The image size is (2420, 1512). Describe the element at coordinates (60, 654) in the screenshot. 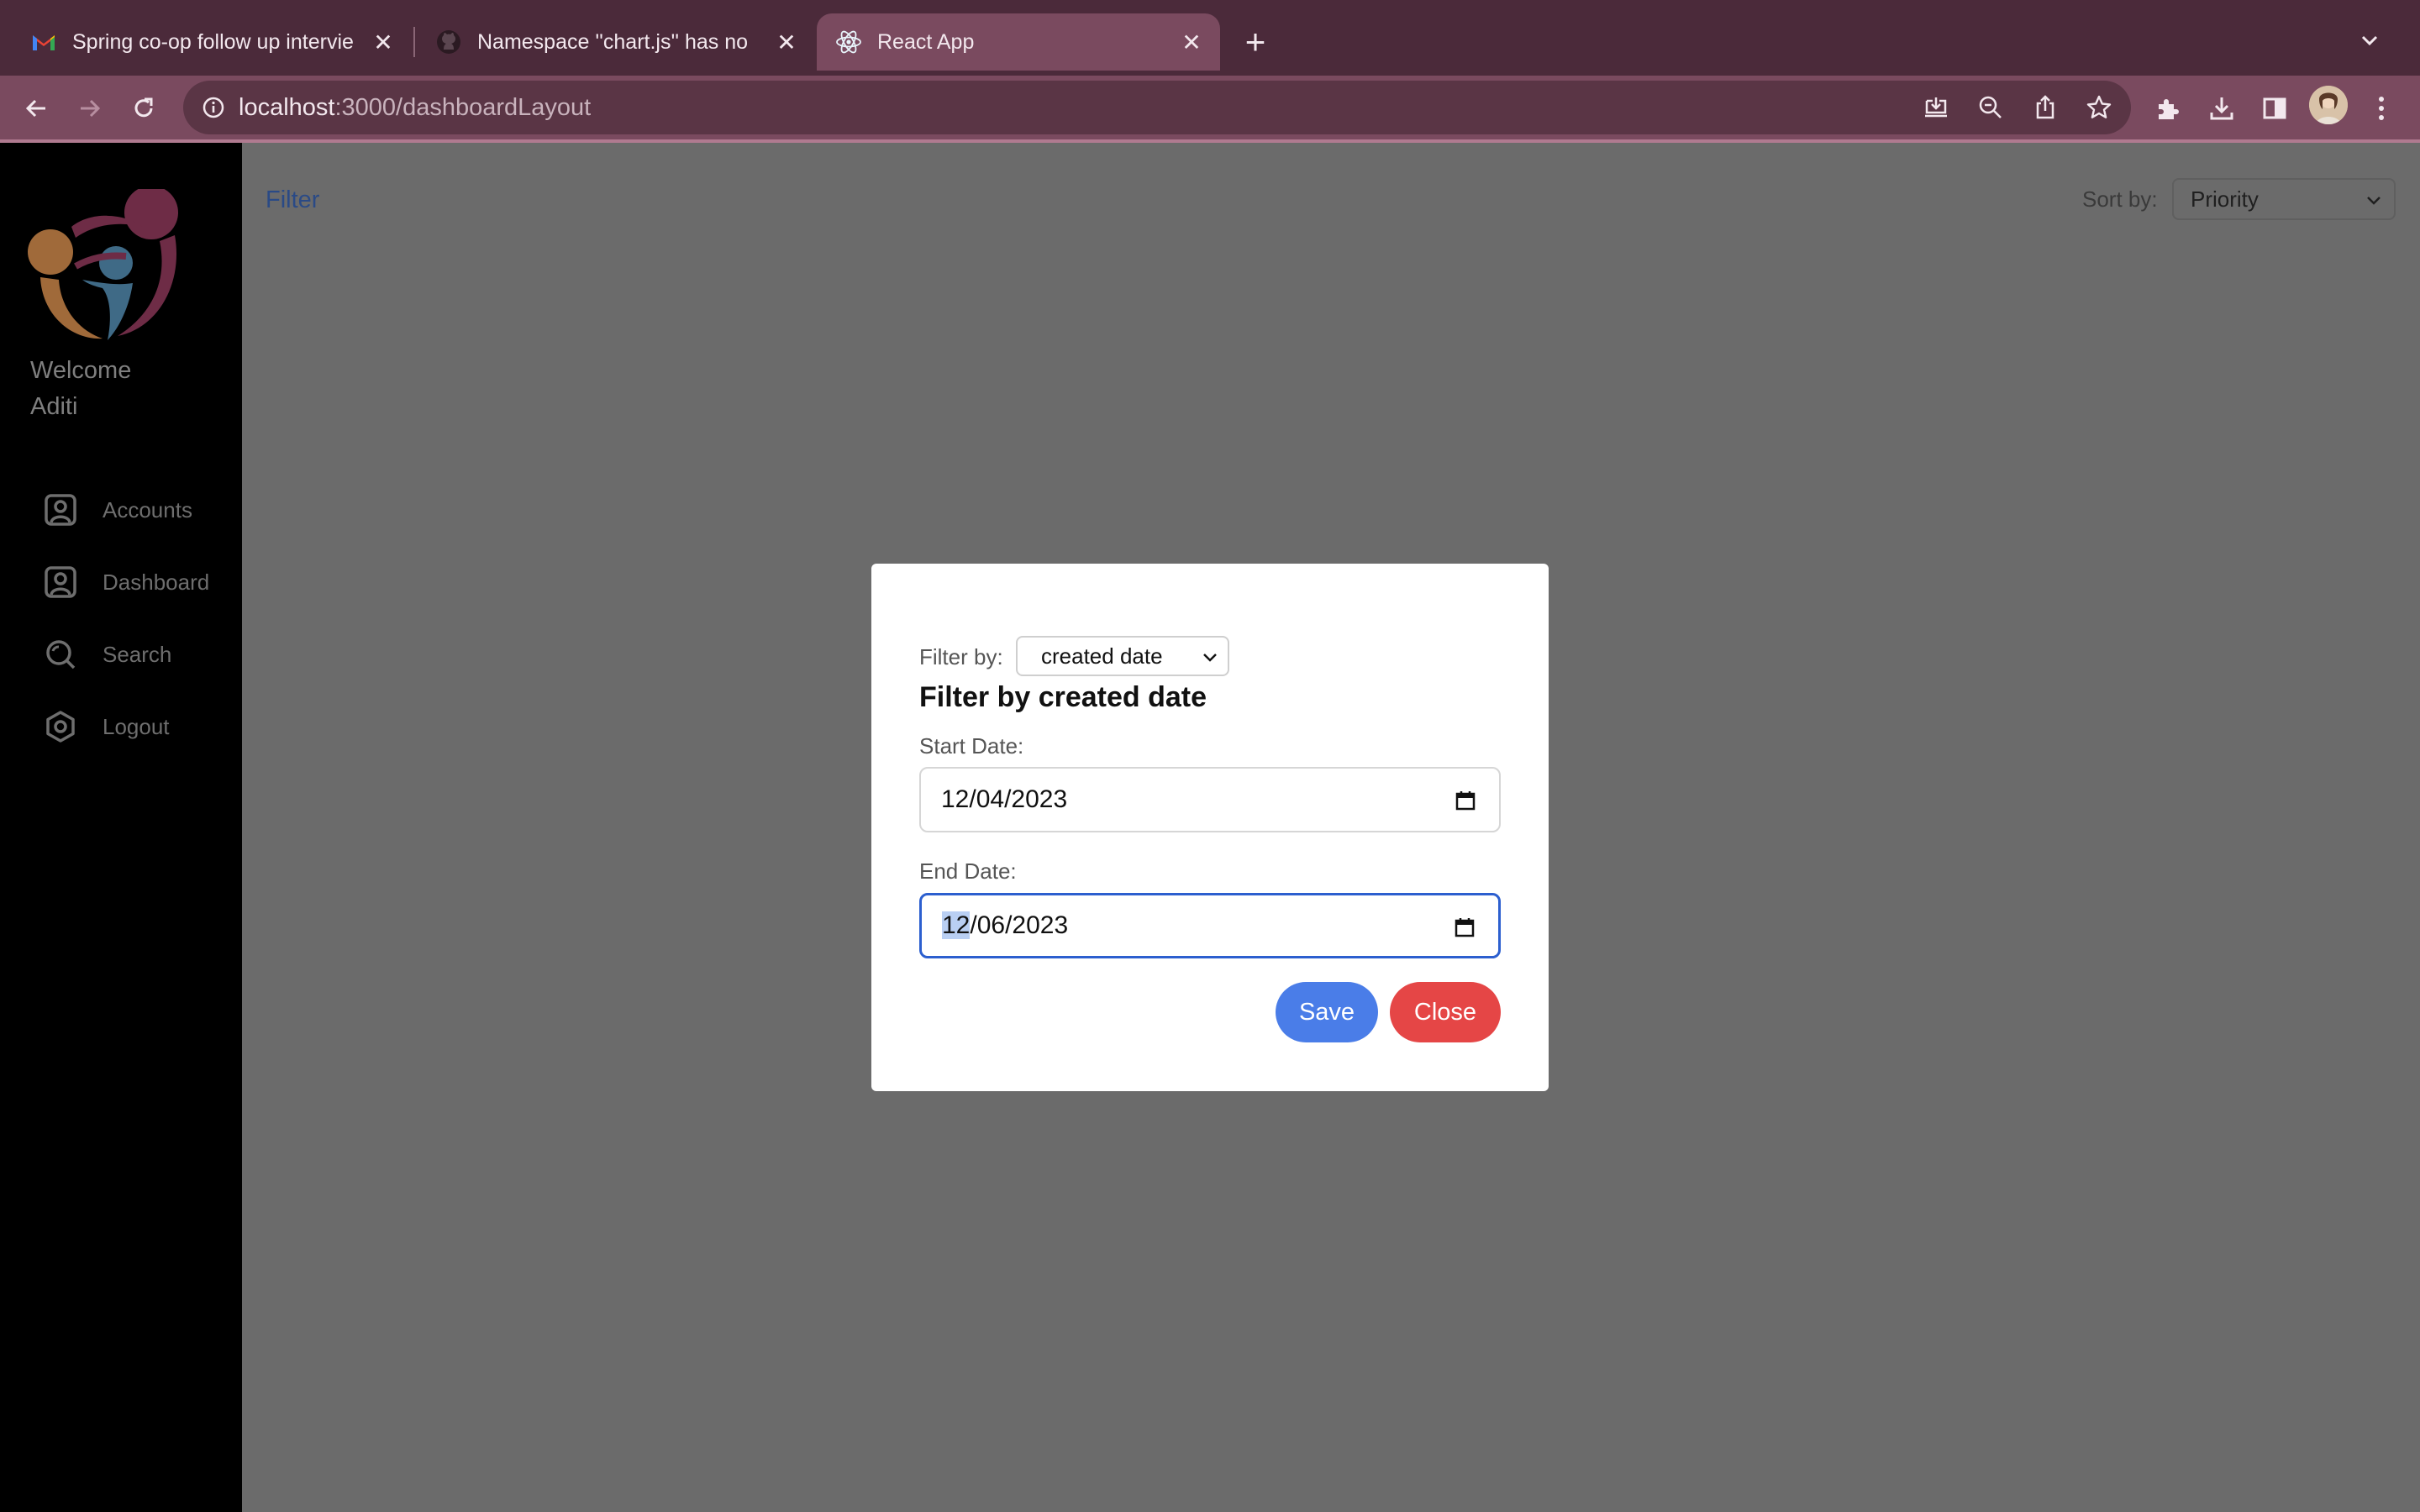

I see `search-icon` at that location.